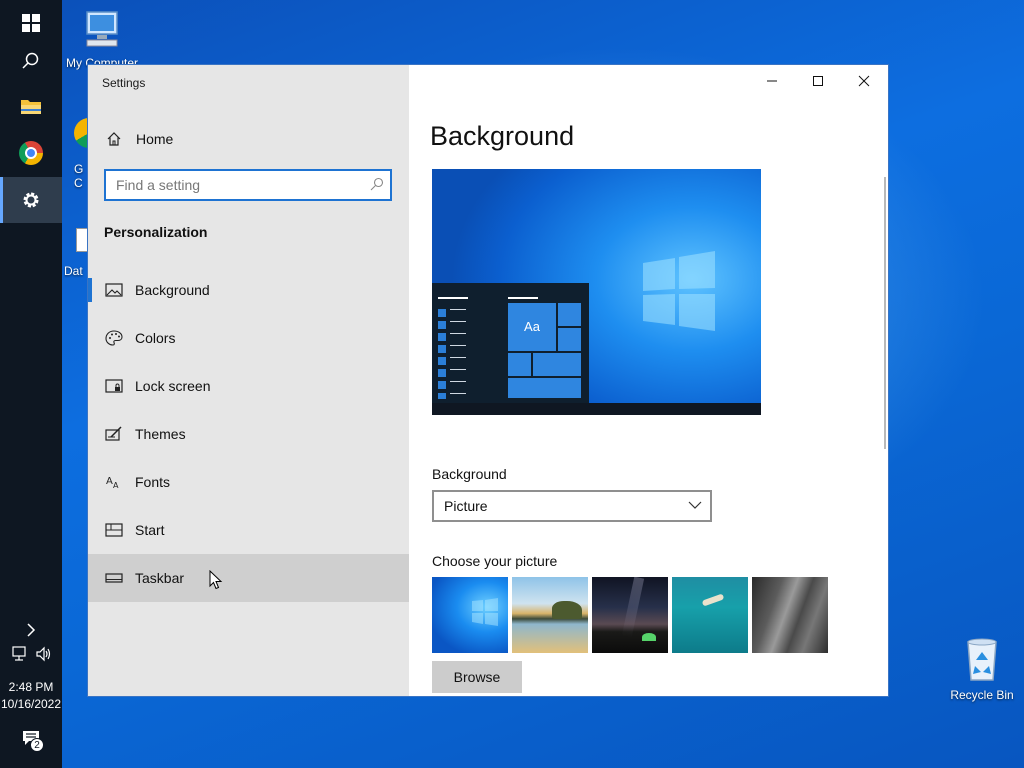 The width and height of the screenshot is (1024, 768). I want to click on folder-icon, so click(31, 107).